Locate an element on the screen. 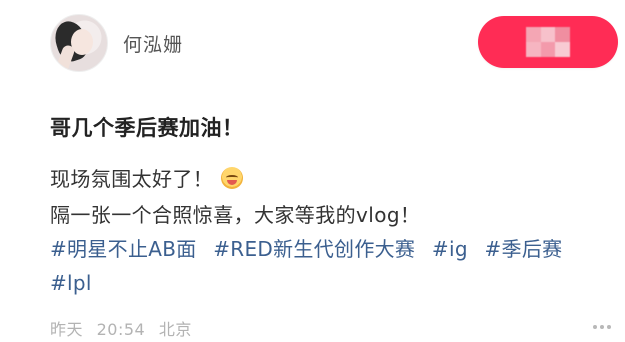 This screenshot has height=342, width=625. hashtag-link: #季后赛 is located at coordinates (524, 249).